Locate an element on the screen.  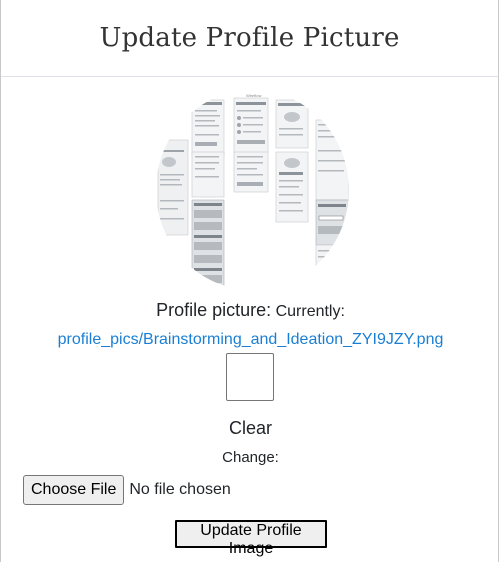
profile-picture-row: Profile picture: Currently: is located at coordinates (250, 310).